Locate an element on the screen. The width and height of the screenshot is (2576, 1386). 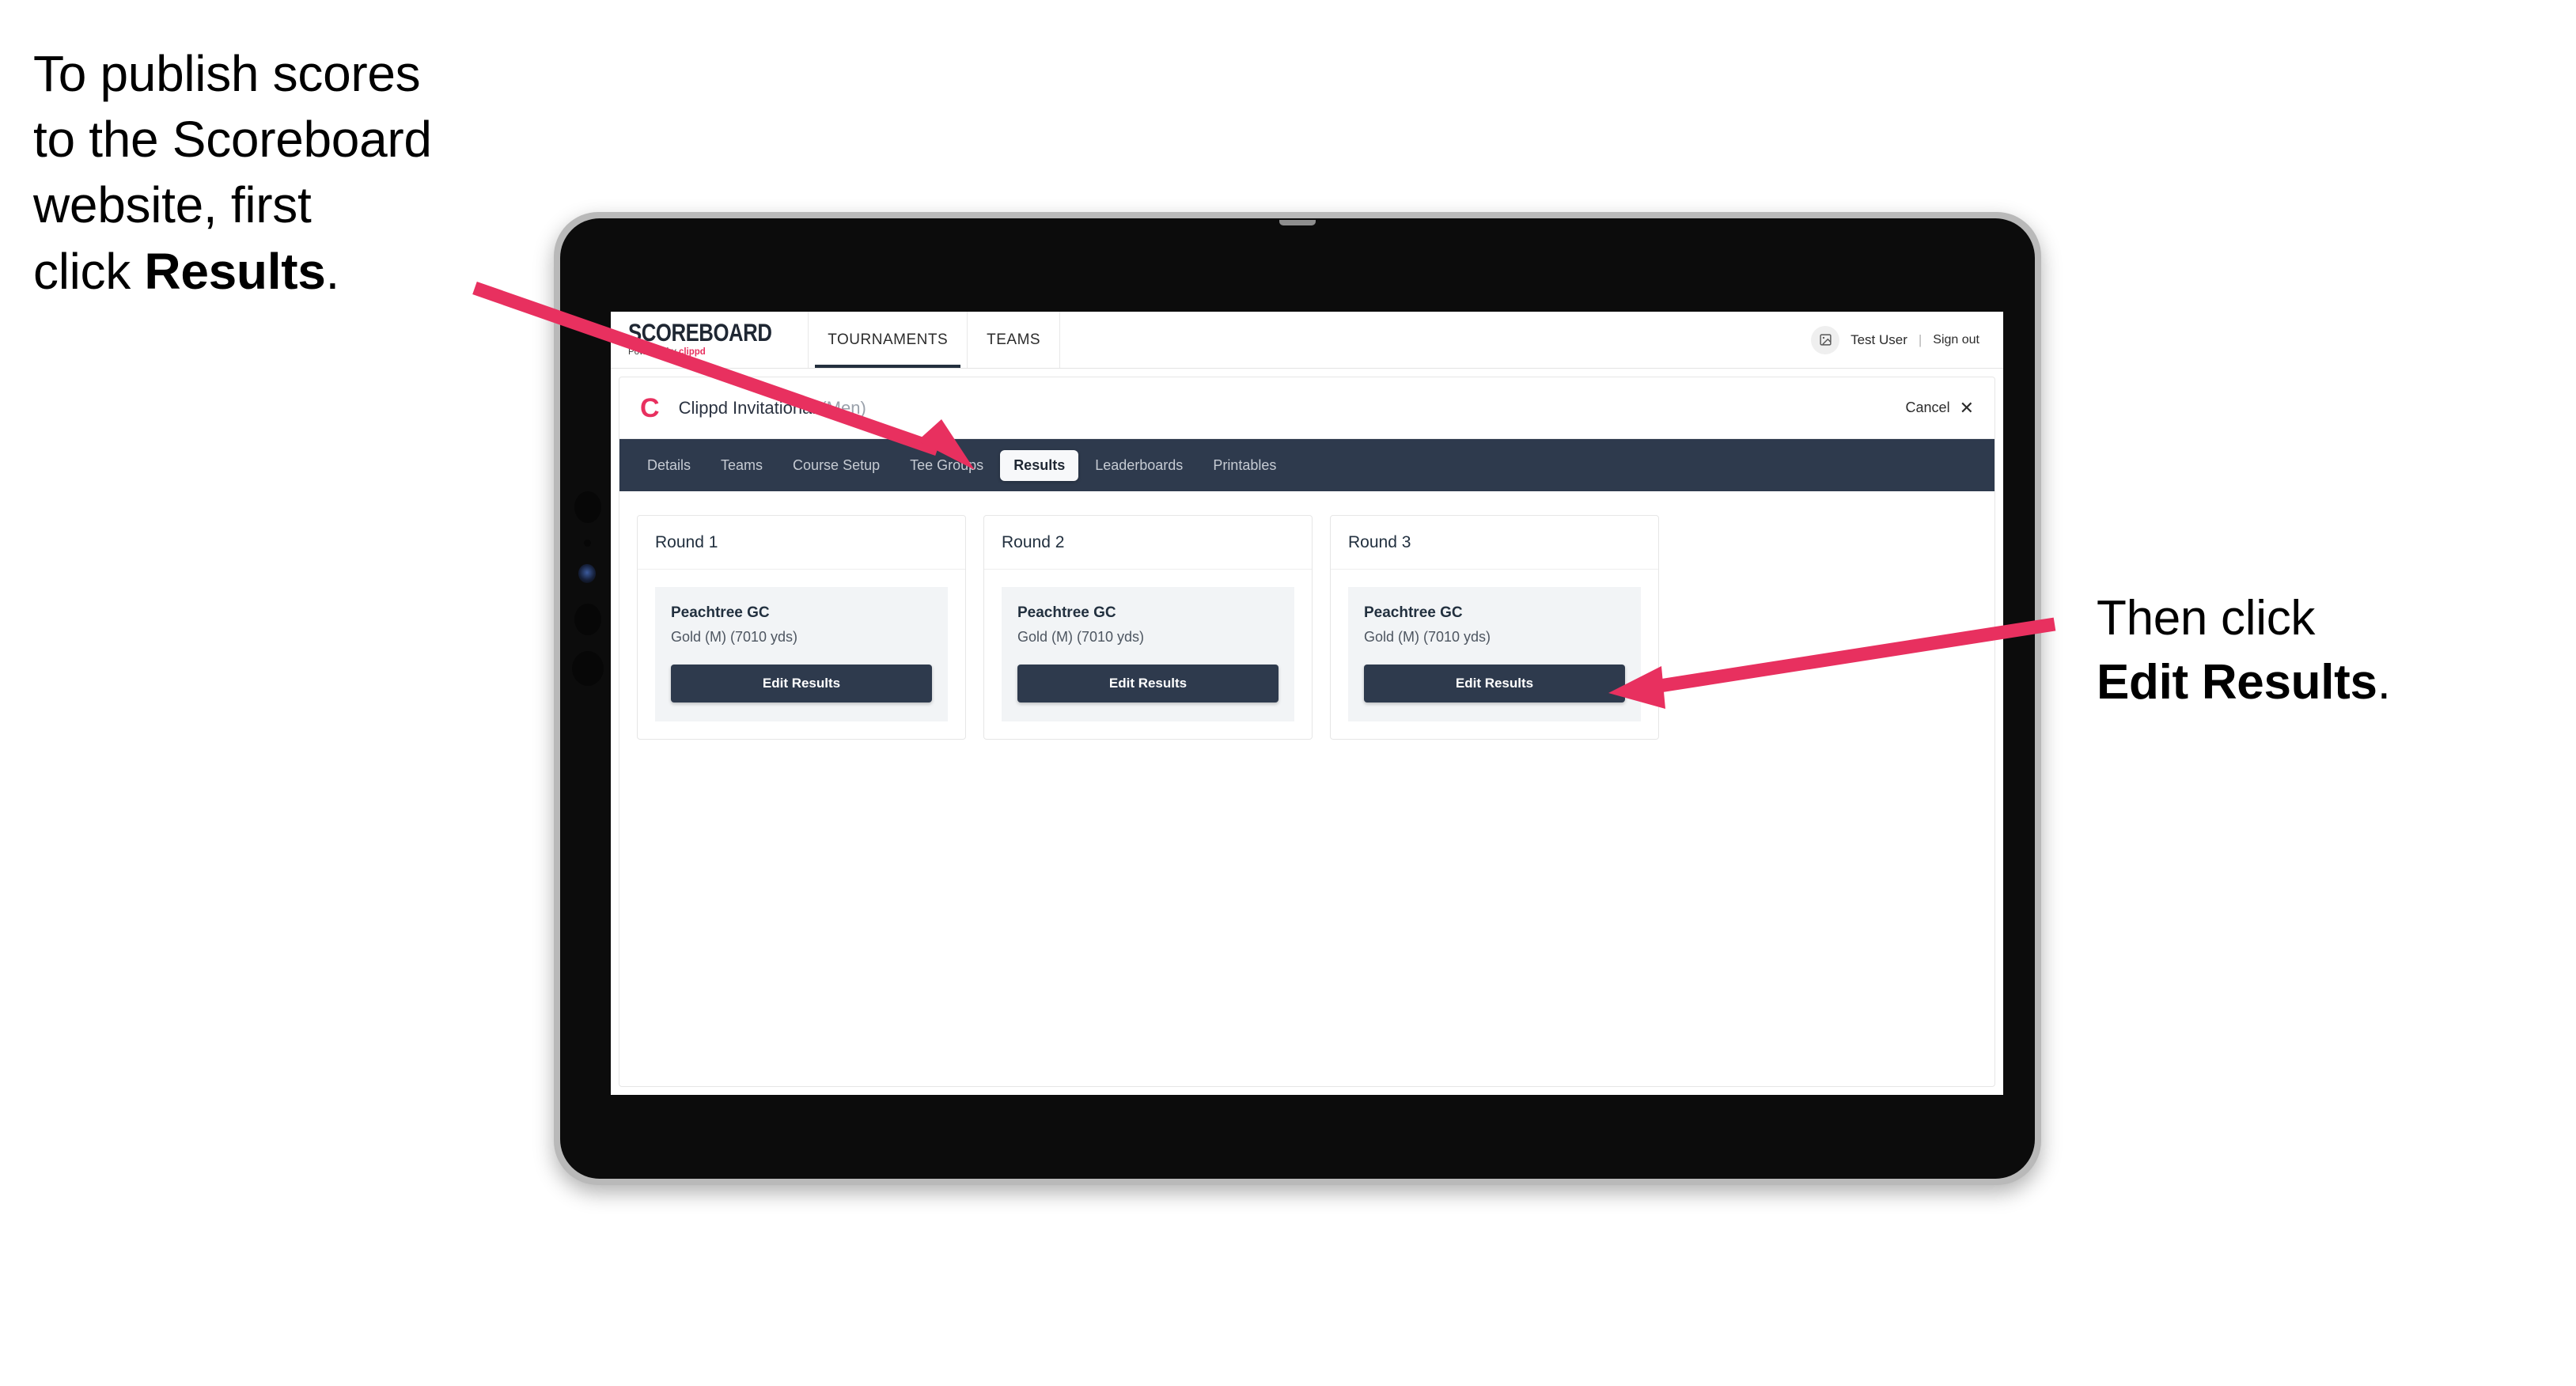
annotation-left-line-4-suffix: . is located at coordinates (332, 271).